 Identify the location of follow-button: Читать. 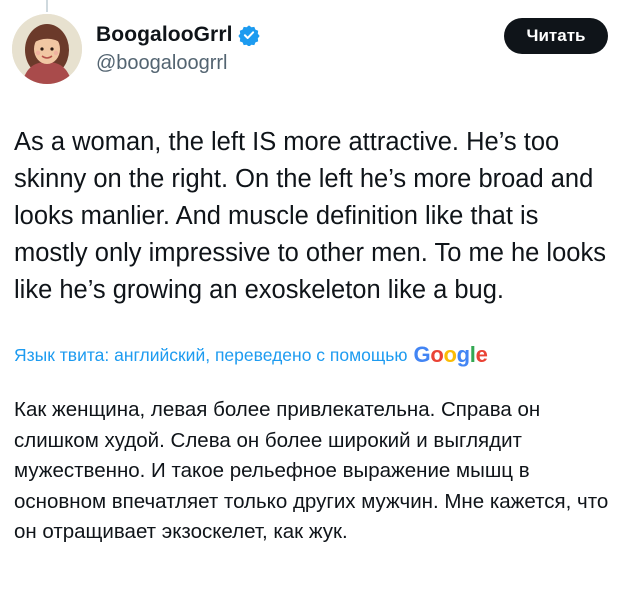
(556, 36).